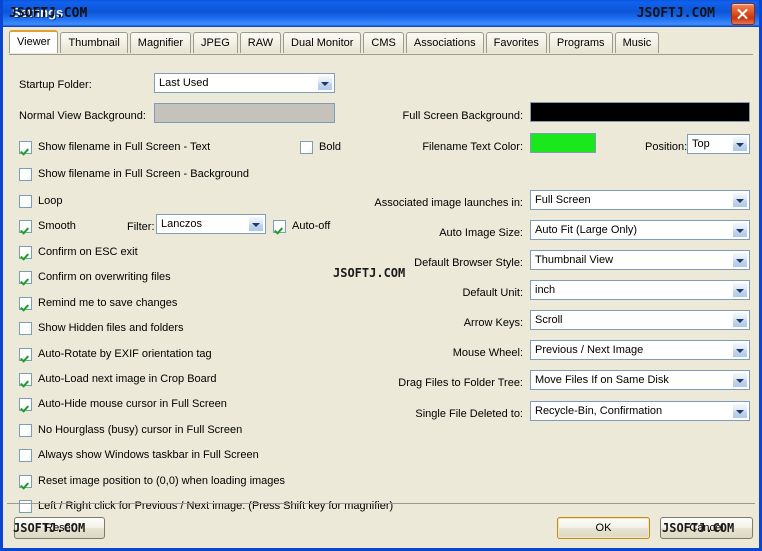 Image resolution: width=762 pixels, height=551 pixels. Describe the element at coordinates (640, 200) in the screenshot. I see `associated-launch-select: Full Screen` at that location.